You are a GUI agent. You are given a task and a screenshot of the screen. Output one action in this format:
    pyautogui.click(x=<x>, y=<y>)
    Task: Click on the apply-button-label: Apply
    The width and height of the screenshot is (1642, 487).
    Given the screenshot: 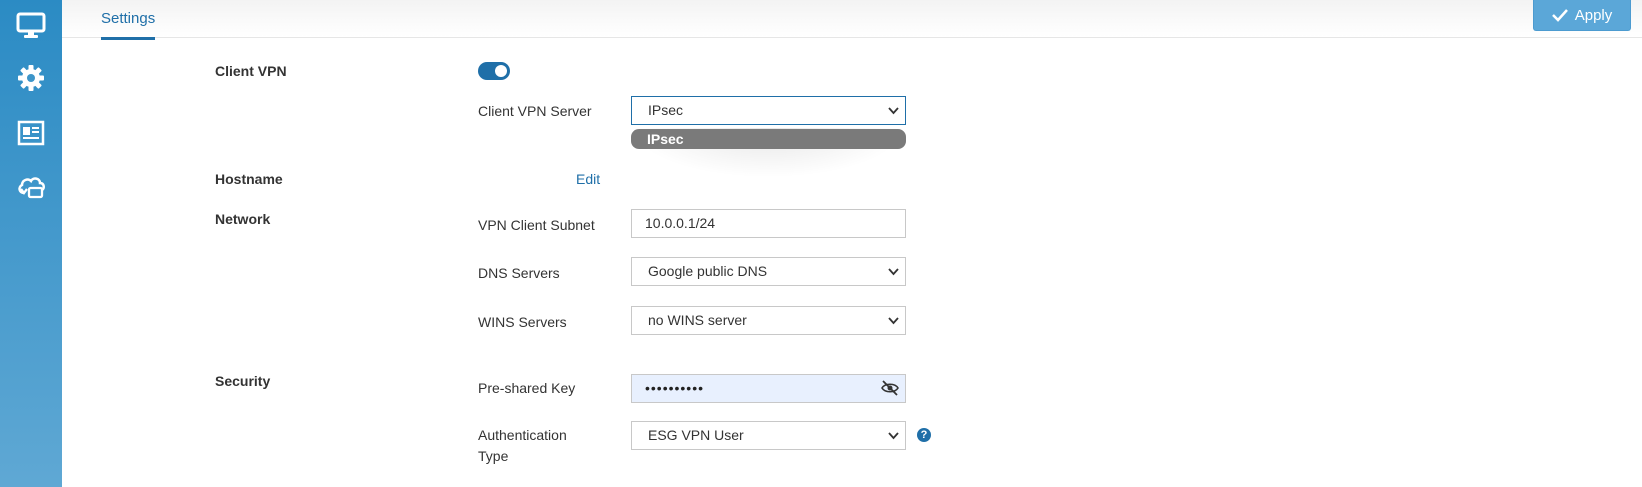 What is the action you would take?
    pyautogui.click(x=1593, y=15)
    